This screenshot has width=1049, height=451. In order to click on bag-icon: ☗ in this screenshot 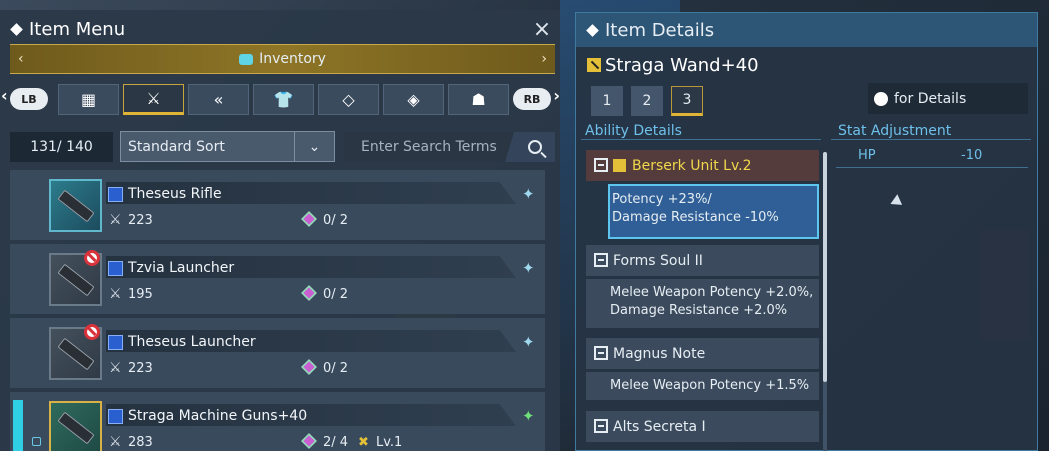, I will do `click(478, 99)`.